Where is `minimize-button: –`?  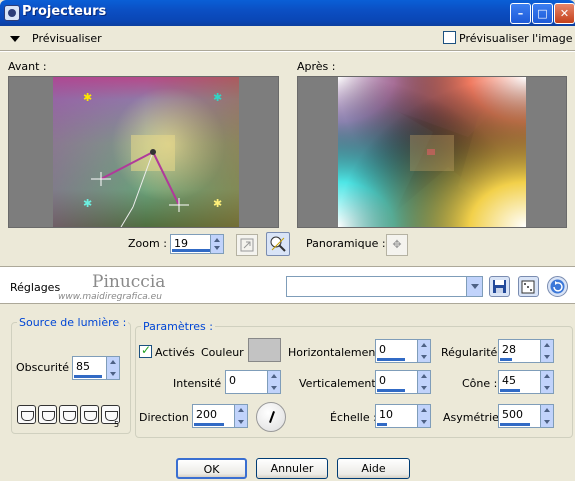 minimize-button: – is located at coordinates (520, 13).